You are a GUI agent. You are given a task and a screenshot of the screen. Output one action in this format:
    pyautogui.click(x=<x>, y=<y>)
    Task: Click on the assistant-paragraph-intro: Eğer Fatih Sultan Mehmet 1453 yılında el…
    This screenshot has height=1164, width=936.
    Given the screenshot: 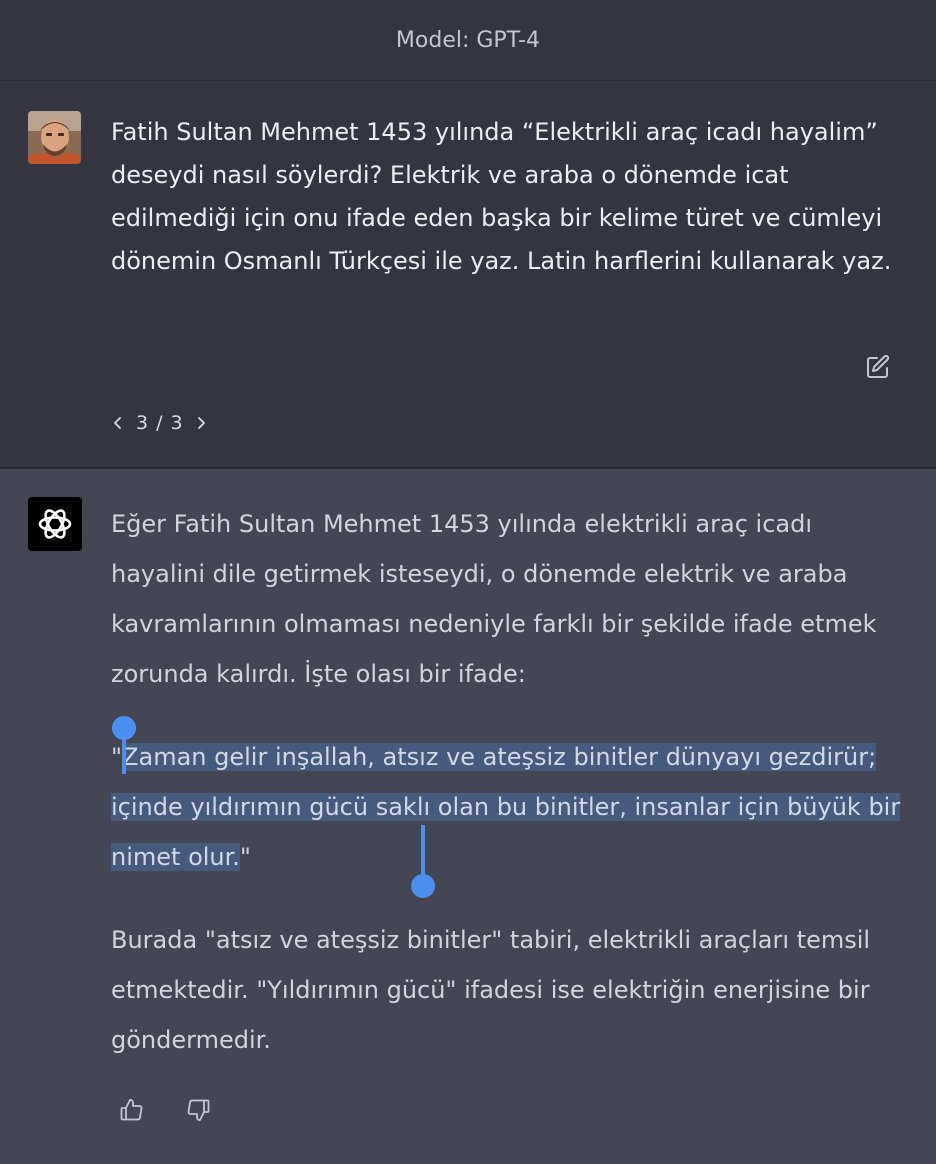 What is the action you would take?
    pyautogui.click(x=494, y=599)
    